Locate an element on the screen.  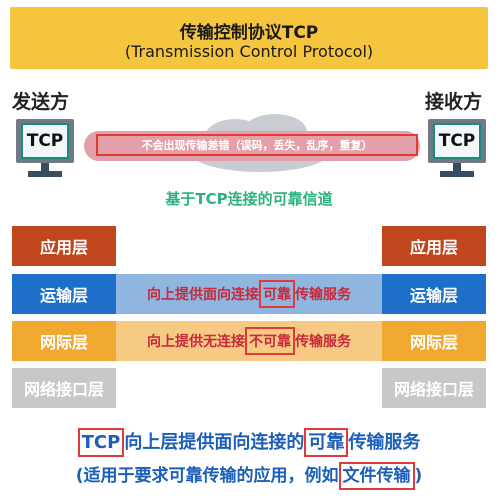
summary-line1-end: 传输服务 is located at coordinates (384, 442).